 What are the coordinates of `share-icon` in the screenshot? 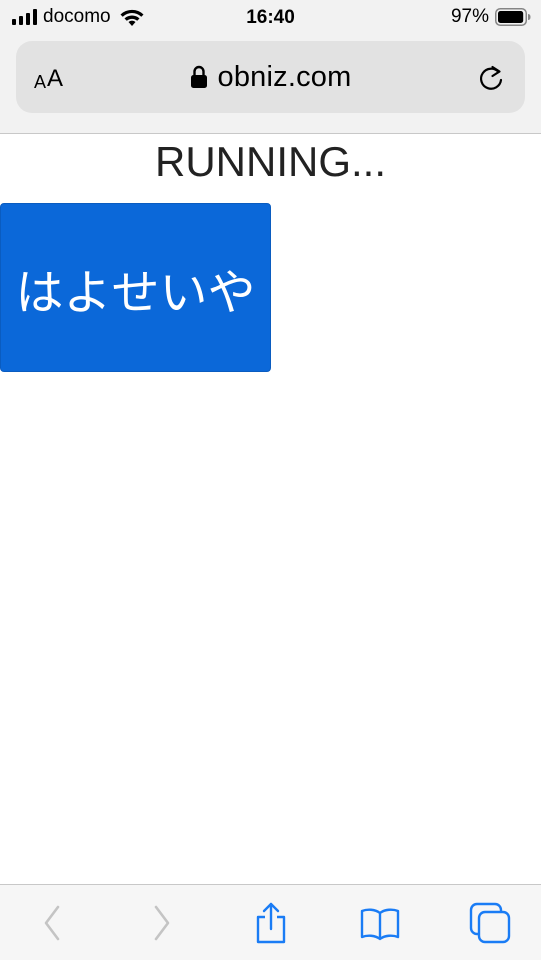 It's located at (271, 923).